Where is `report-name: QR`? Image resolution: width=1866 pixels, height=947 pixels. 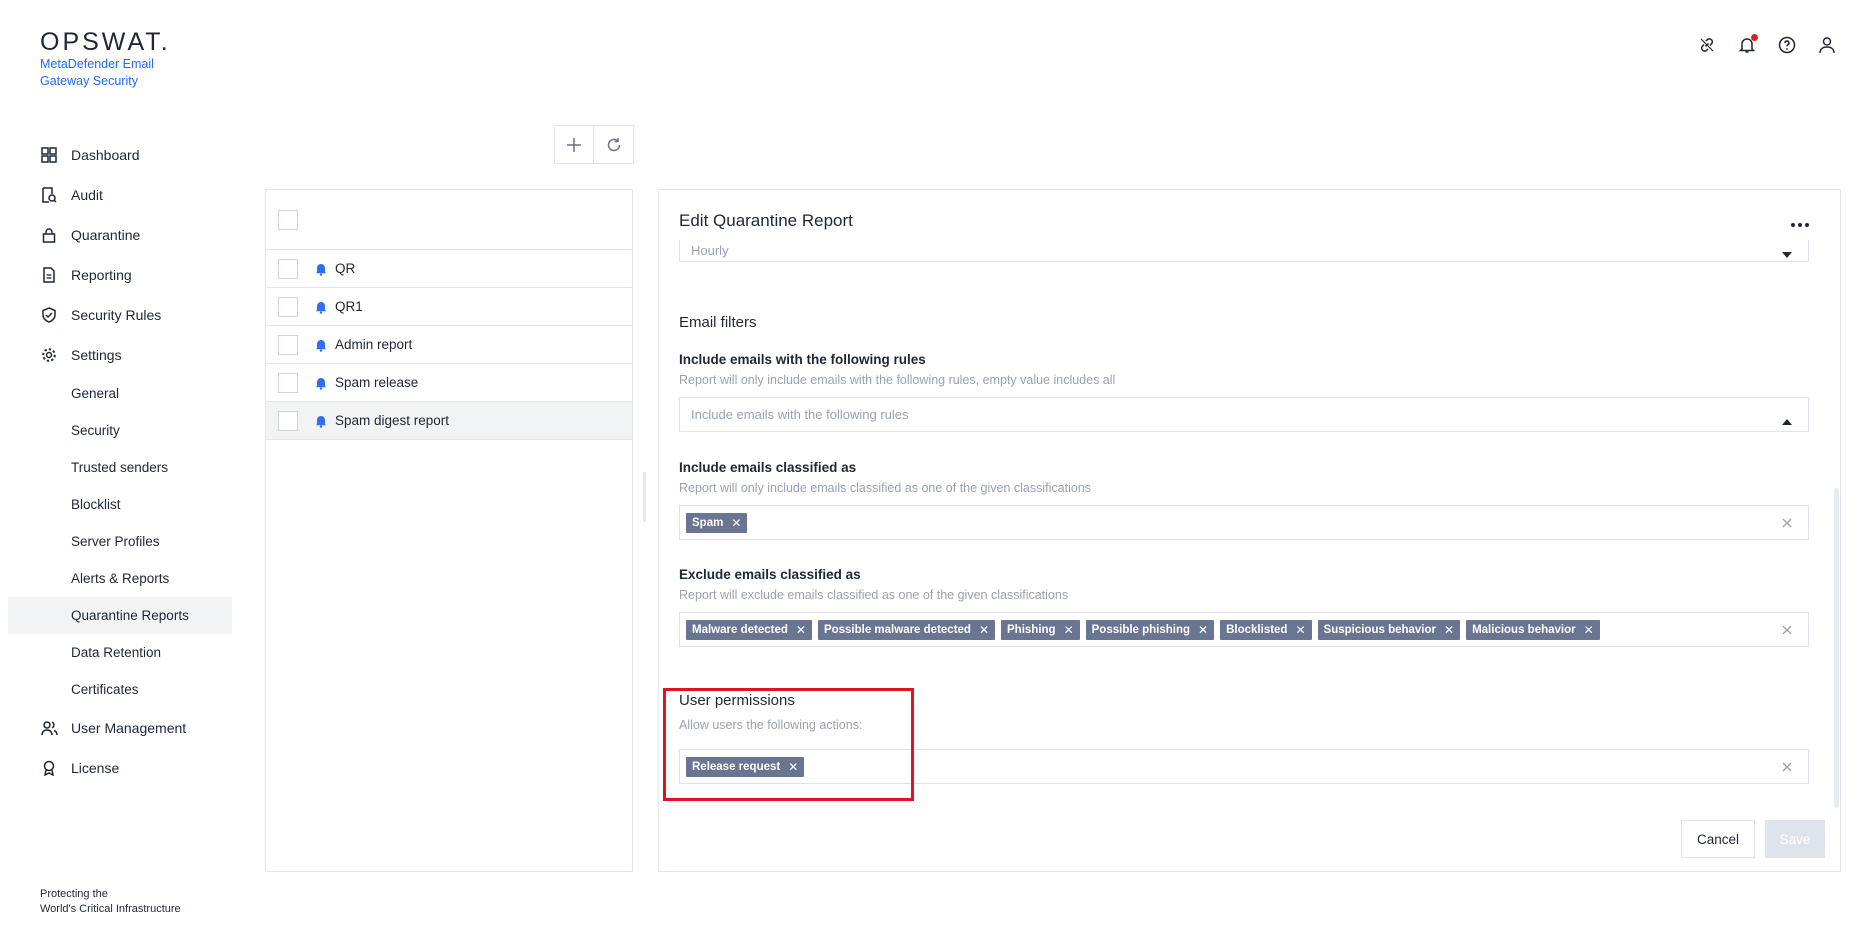
report-name: QR is located at coordinates (345, 268).